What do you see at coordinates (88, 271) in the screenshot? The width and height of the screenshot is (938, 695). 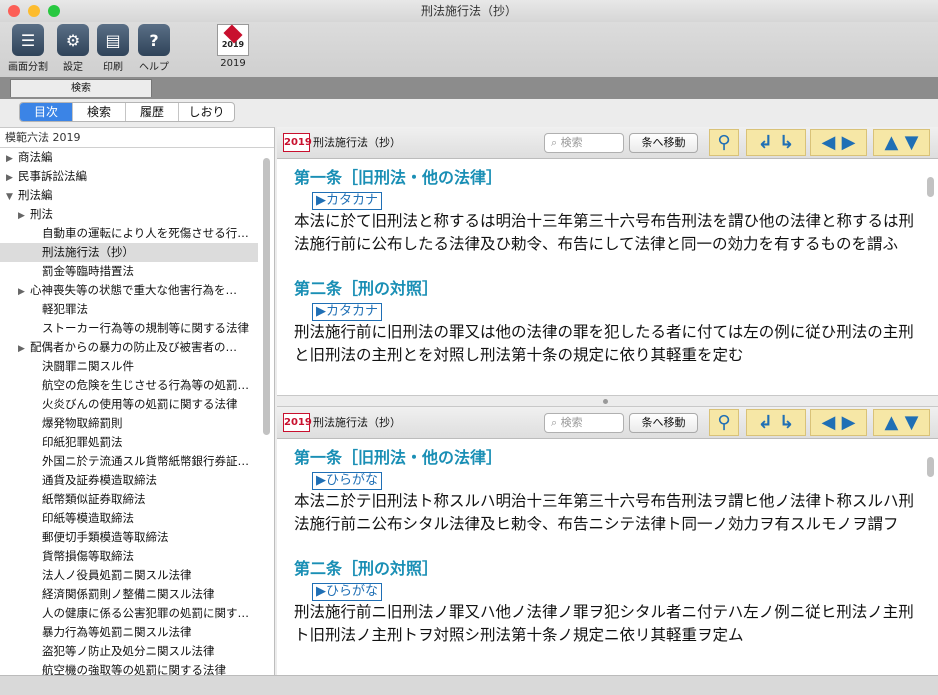 I see `toc-item-label: 罰金等臨時措置法` at bounding box center [88, 271].